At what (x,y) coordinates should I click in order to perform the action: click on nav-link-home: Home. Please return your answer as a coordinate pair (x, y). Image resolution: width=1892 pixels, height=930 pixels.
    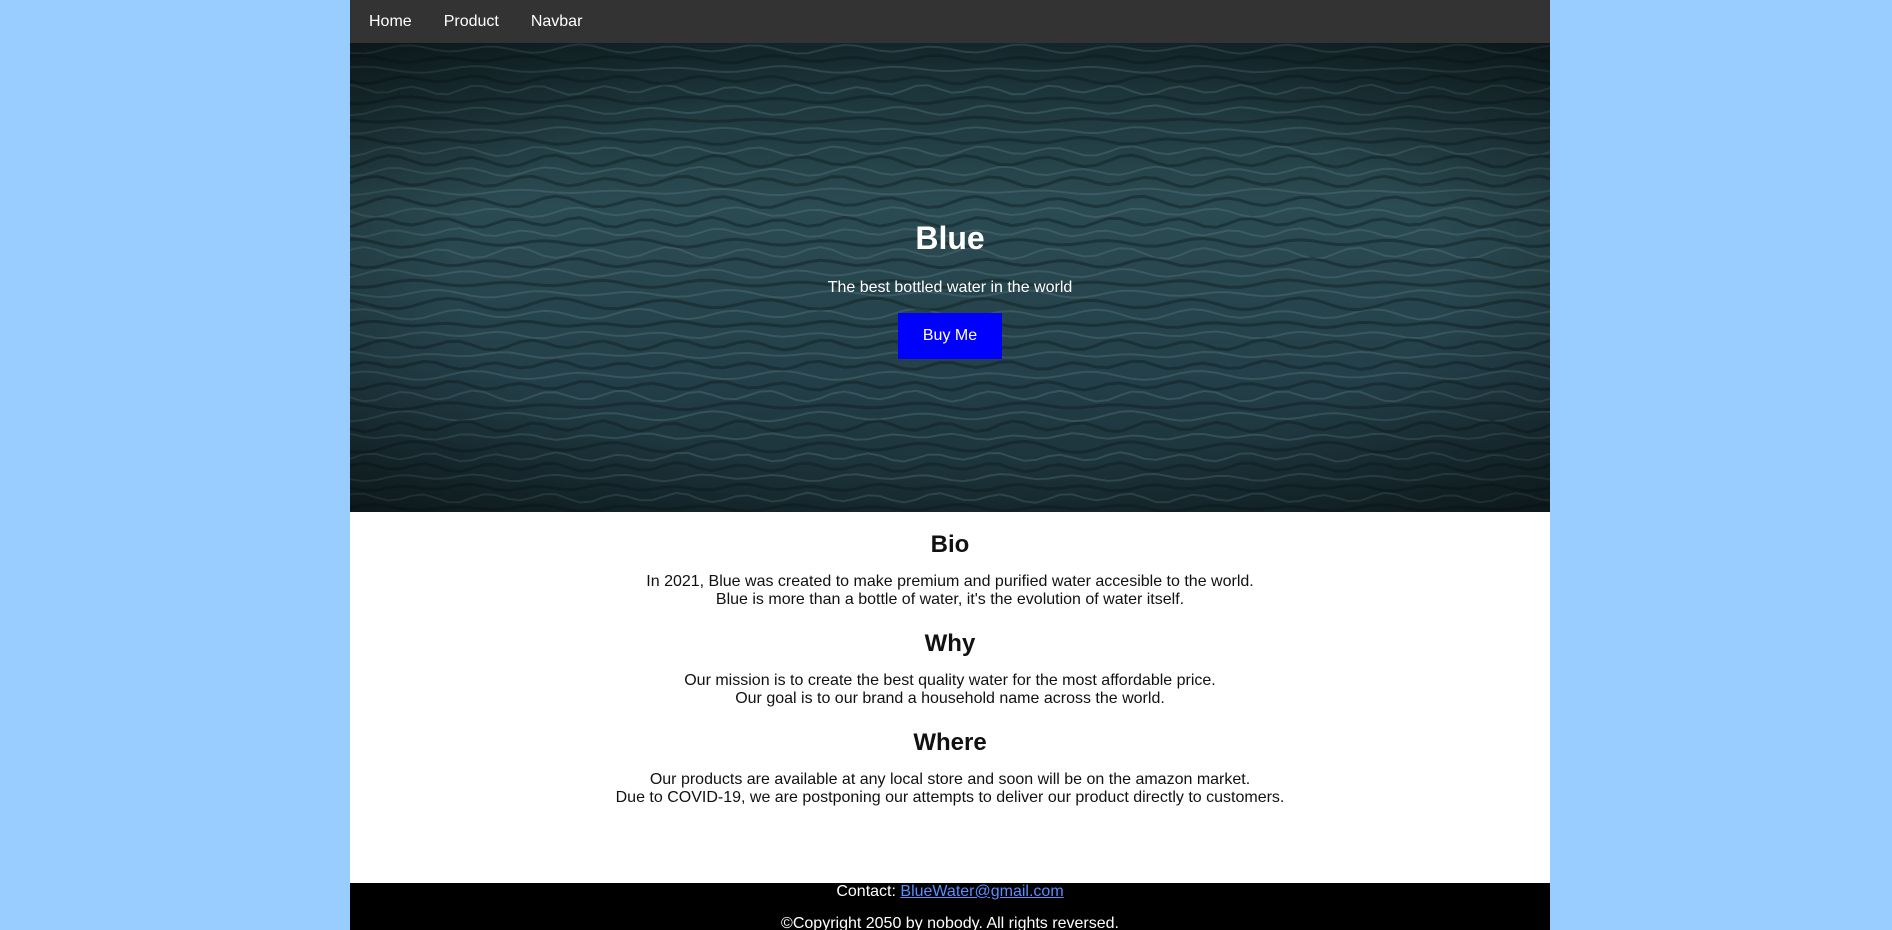
    Looking at the image, I should click on (390, 21).